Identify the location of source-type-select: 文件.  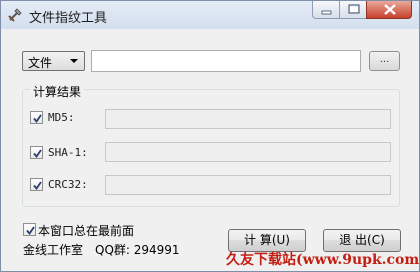
(53, 61).